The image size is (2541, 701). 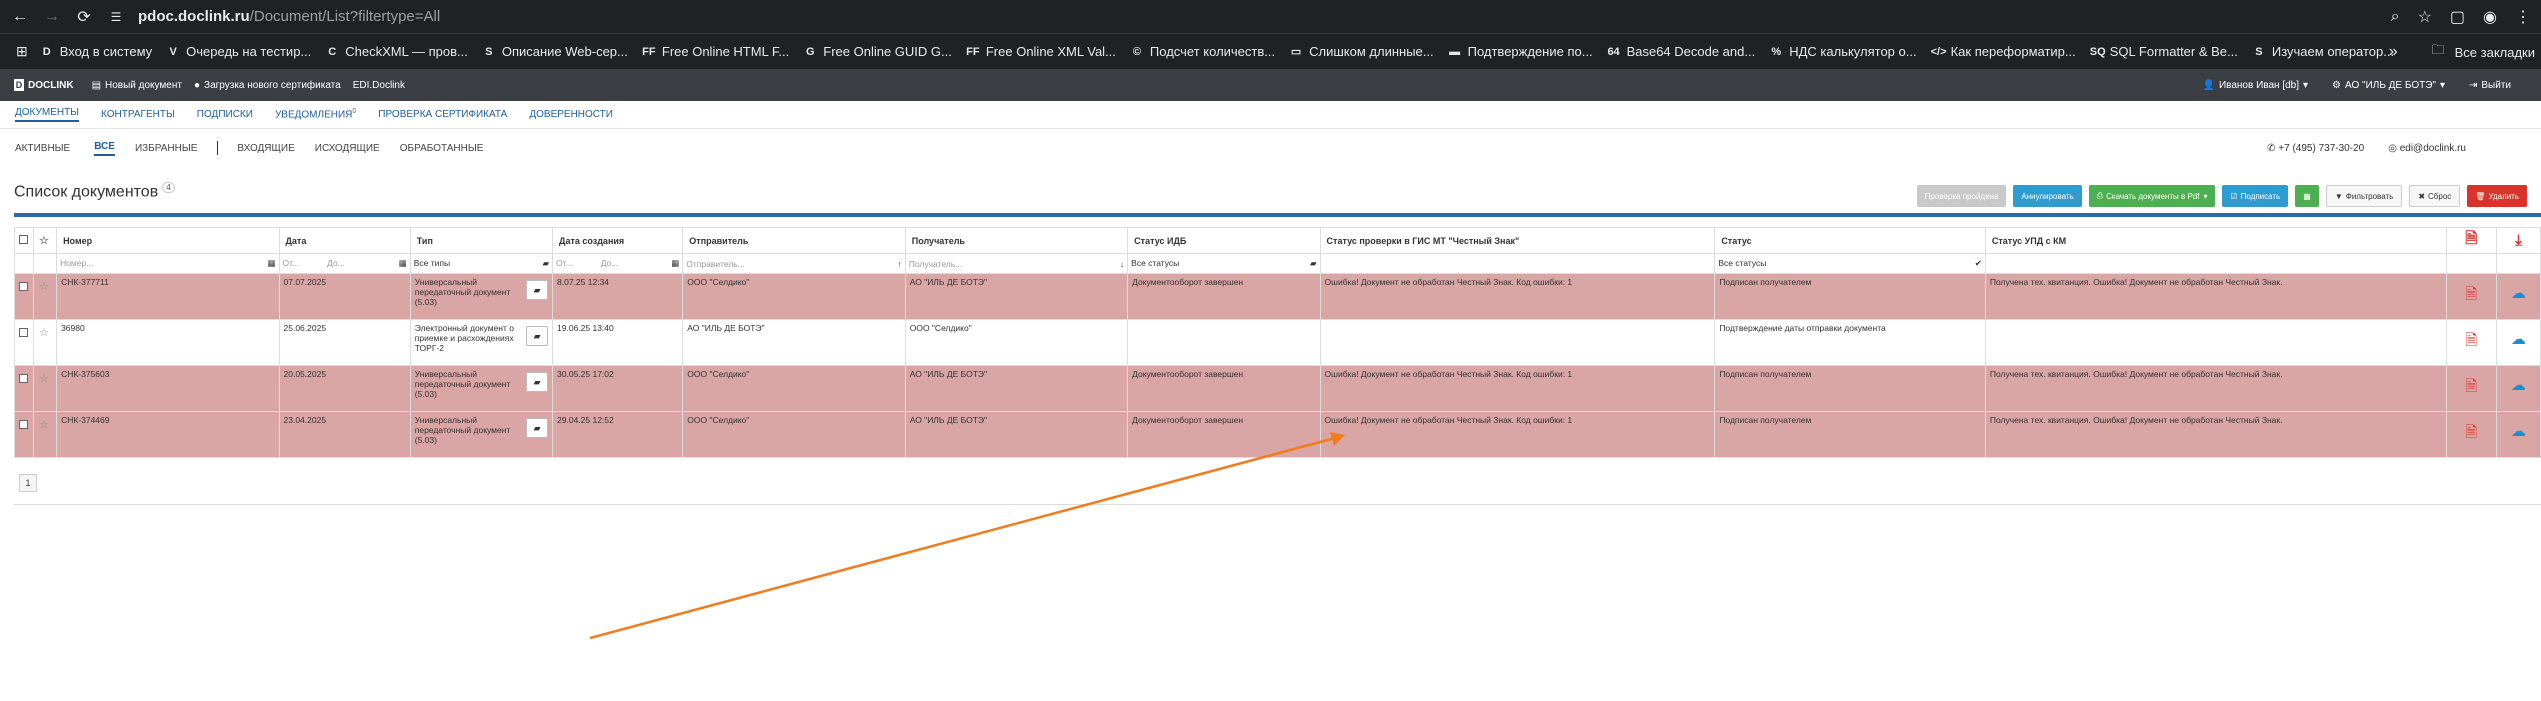 I want to click on annotation-arrow-head, so click(x=1337, y=439).